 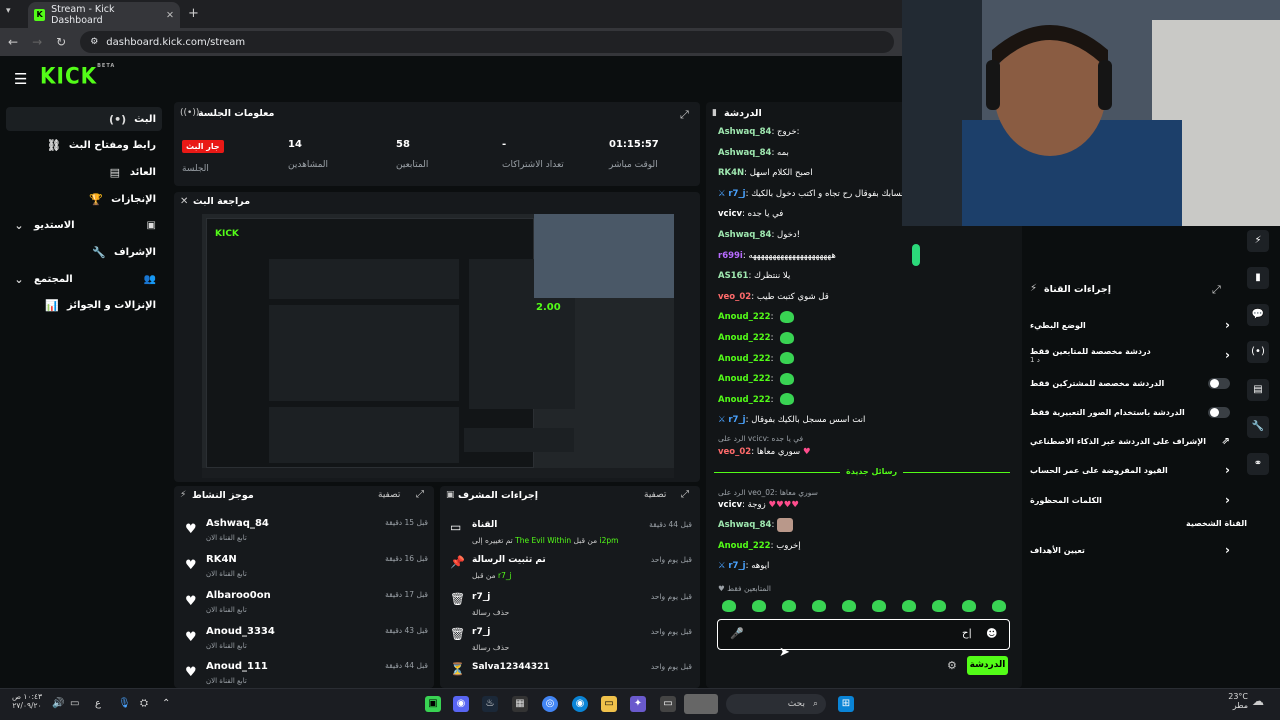 What do you see at coordinates (1258, 464) in the screenshot?
I see `share-button: ⚭` at bounding box center [1258, 464].